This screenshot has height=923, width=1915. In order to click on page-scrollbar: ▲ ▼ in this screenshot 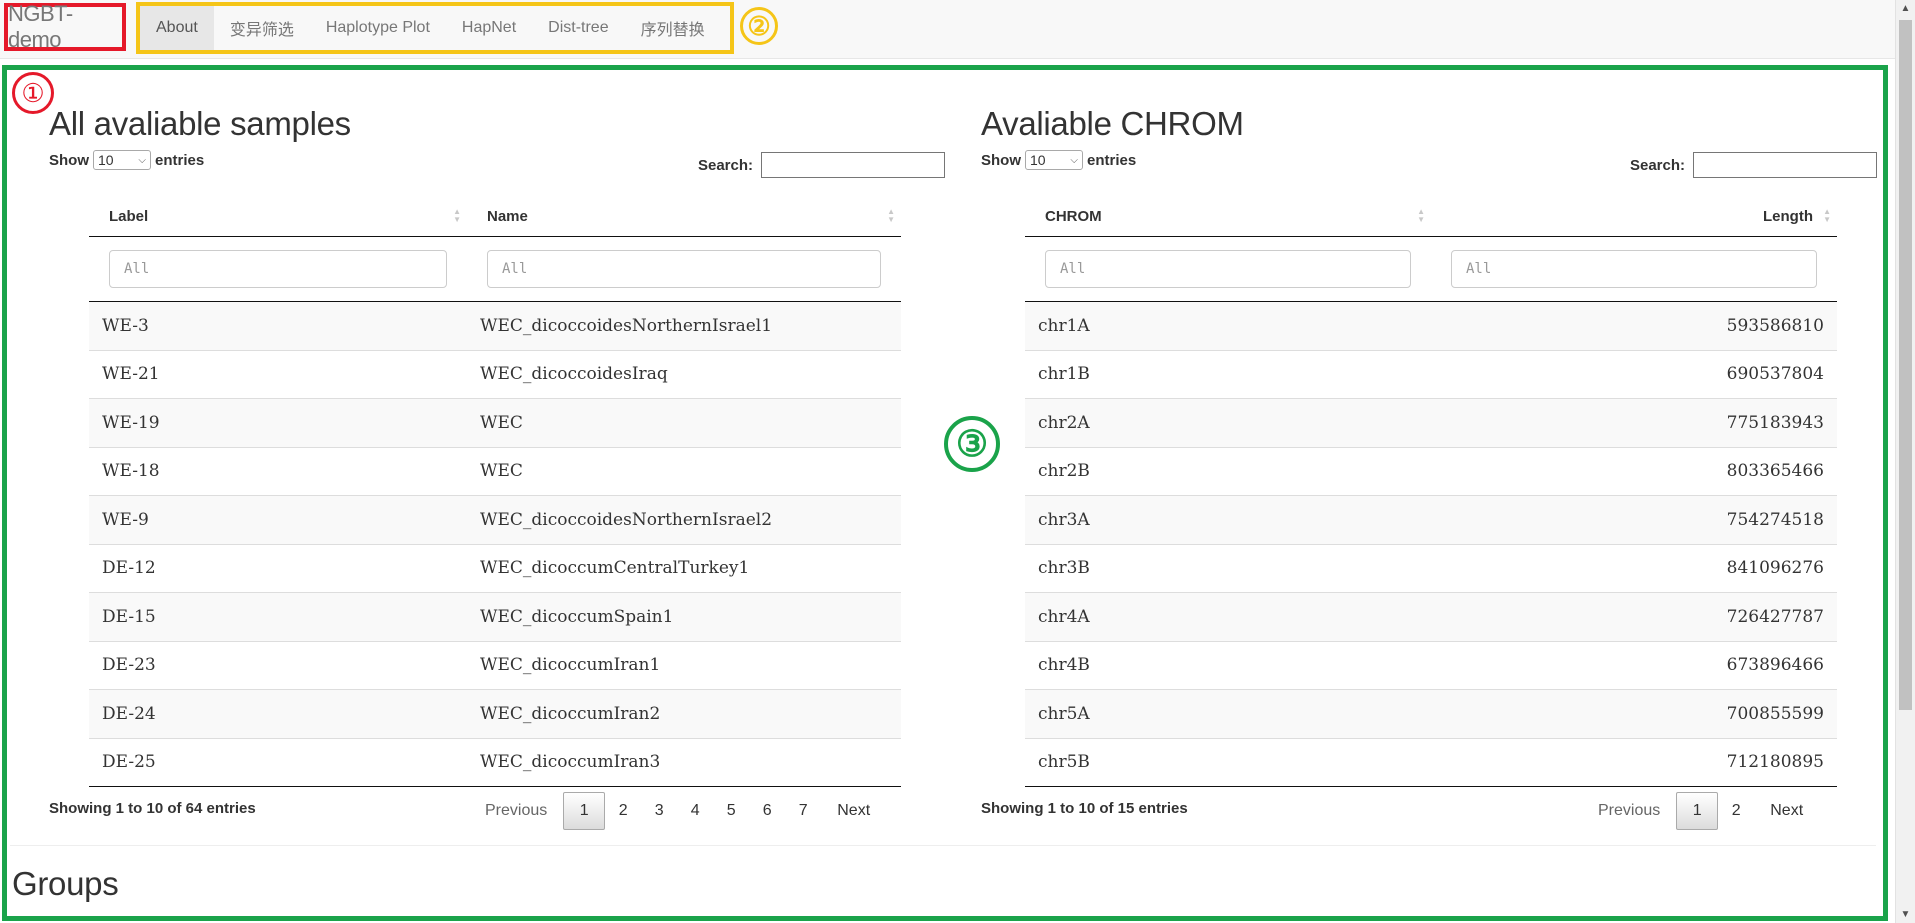, I will do `click(1905, 461)`.